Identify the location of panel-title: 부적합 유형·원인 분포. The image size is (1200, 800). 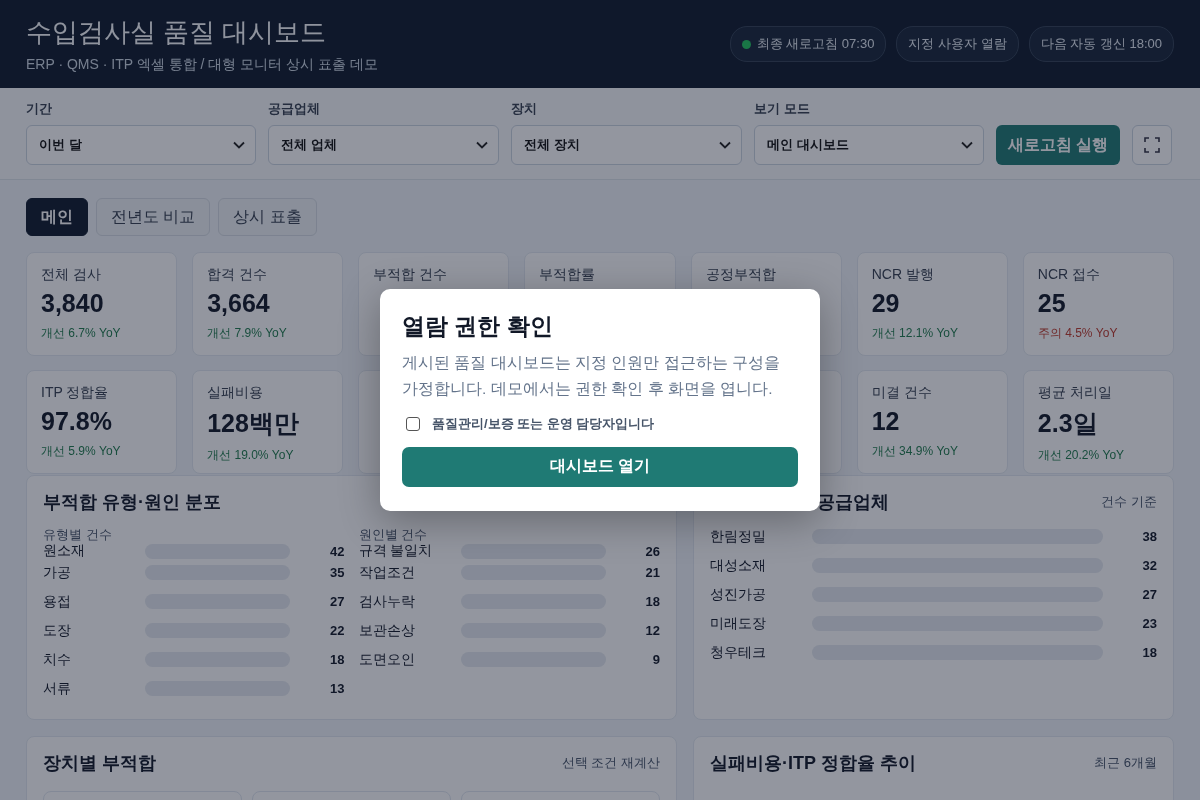
(132, 502).